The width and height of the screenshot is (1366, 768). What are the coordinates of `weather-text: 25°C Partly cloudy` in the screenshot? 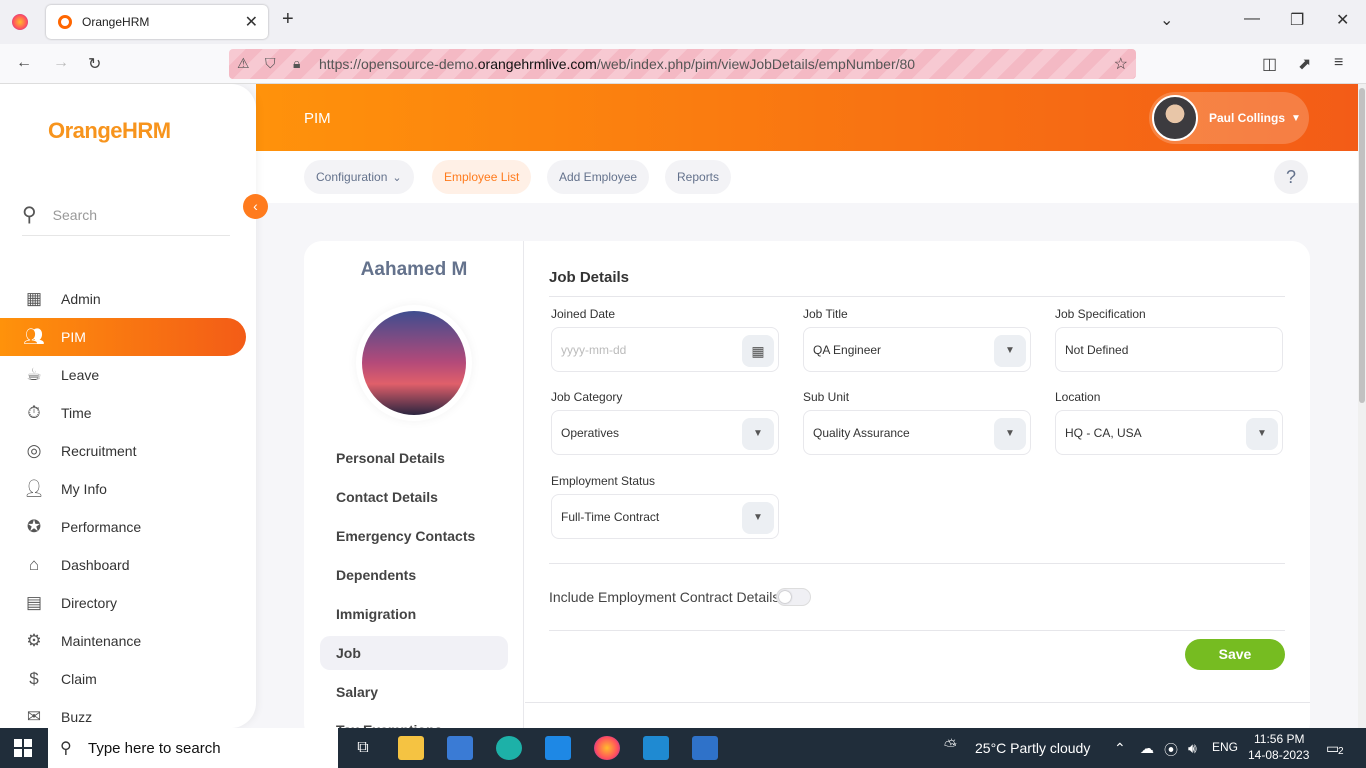 It's located at (1032, 748).